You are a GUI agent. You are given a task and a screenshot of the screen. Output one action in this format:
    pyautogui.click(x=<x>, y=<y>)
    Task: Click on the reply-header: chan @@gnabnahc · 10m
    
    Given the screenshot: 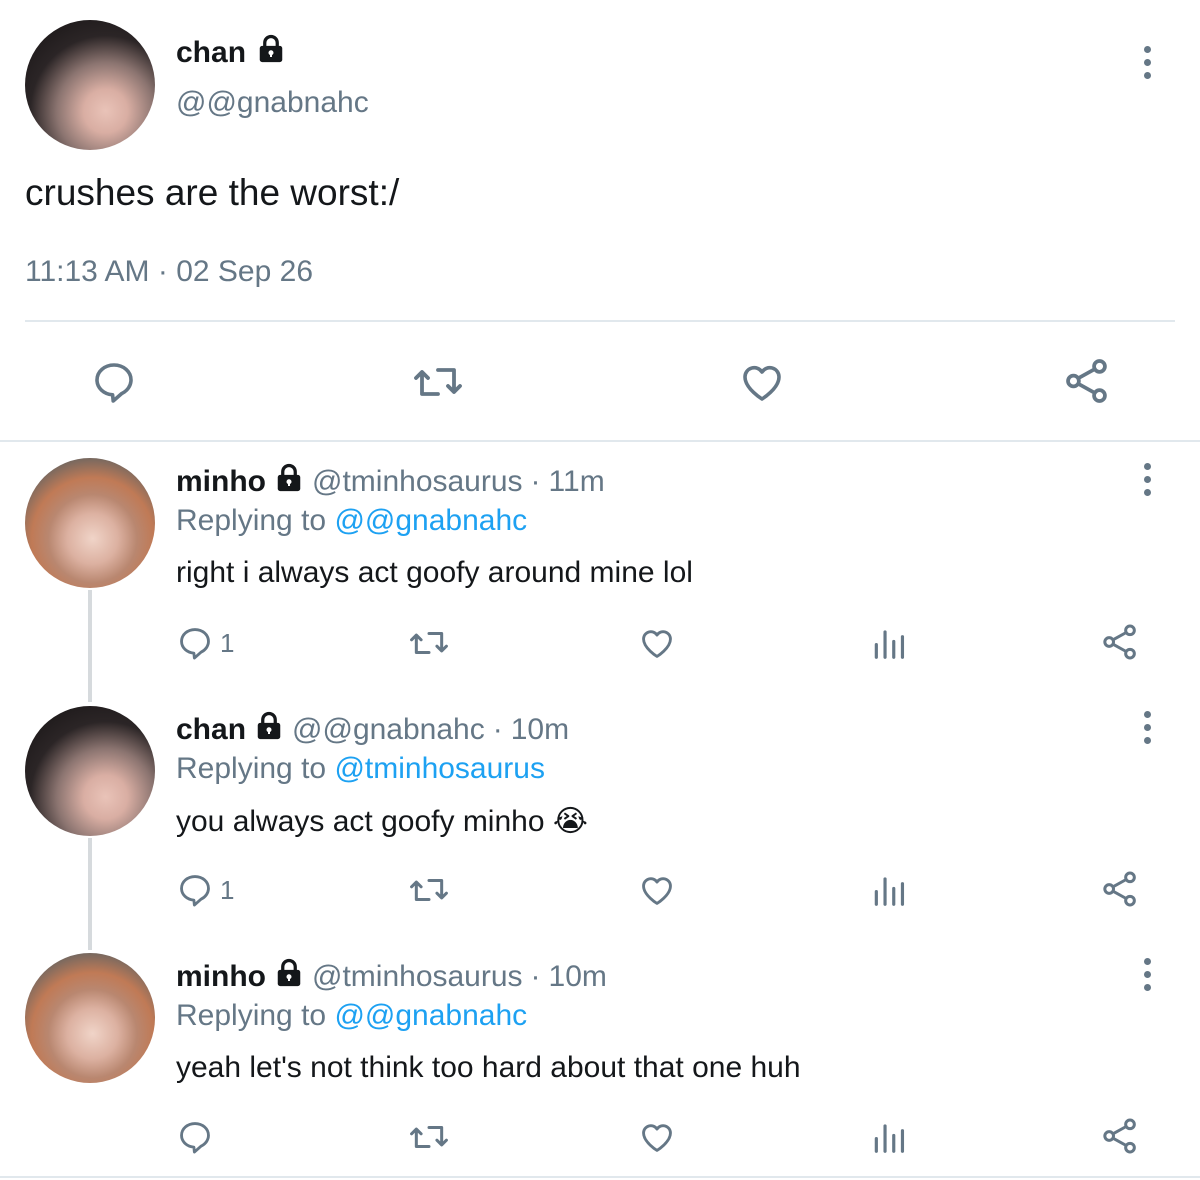 What is the action you would take?
    pyautogui.click(x=372, y=730)
    